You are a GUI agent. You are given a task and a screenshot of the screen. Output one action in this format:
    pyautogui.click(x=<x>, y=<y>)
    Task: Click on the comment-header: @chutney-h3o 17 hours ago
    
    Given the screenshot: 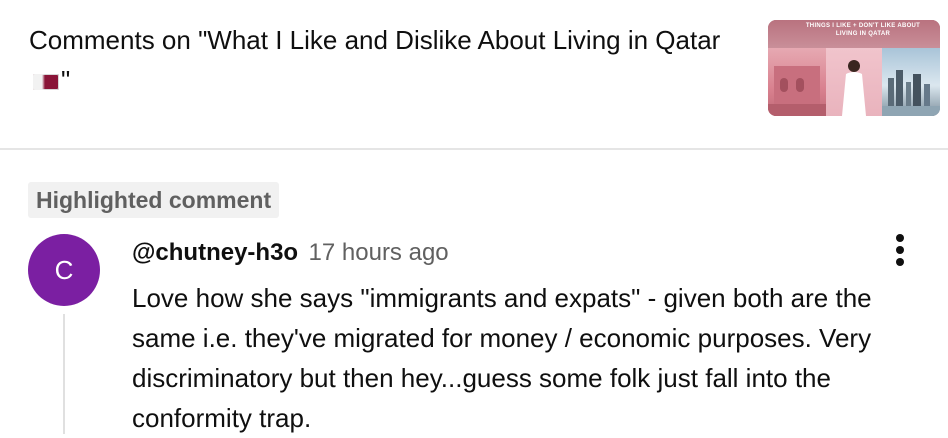 What is the action you would take?
    pyautogui.click(x=290, y=253)
    